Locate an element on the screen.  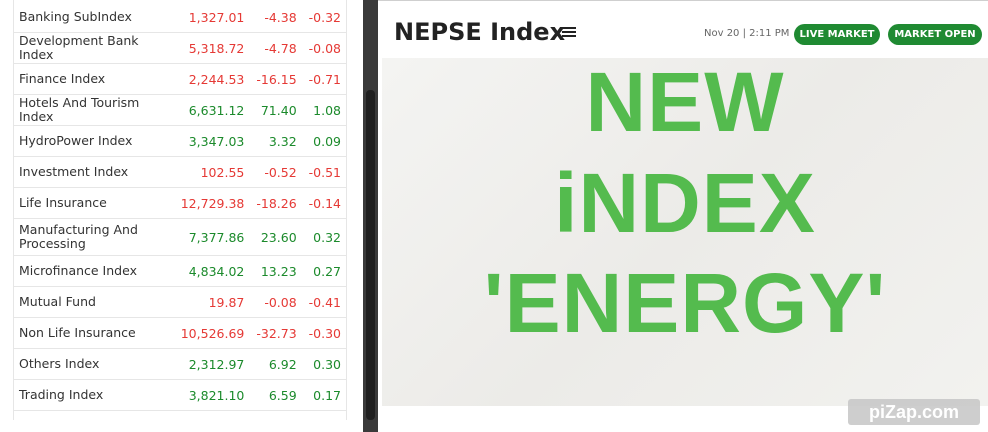
index-percent-change: -0.32 is located at coordinates (324, 17).